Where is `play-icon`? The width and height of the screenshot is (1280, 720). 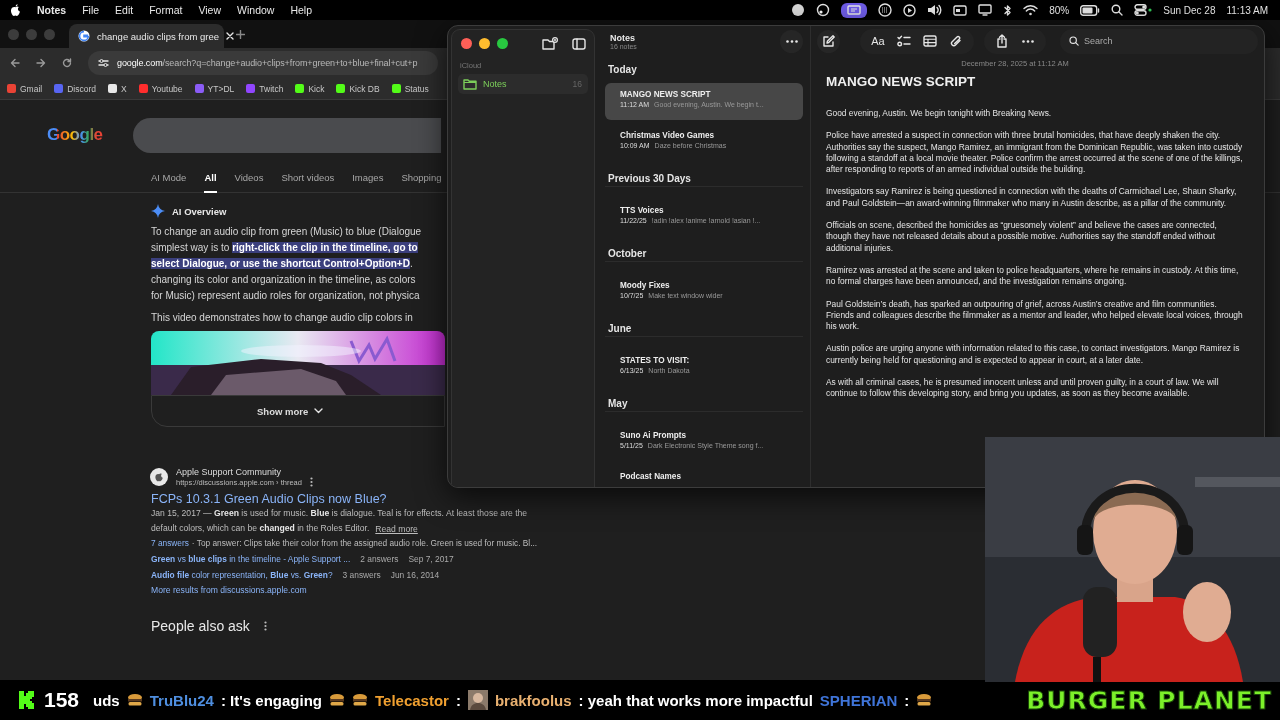
play-icon is located at coordinates (910, 10).